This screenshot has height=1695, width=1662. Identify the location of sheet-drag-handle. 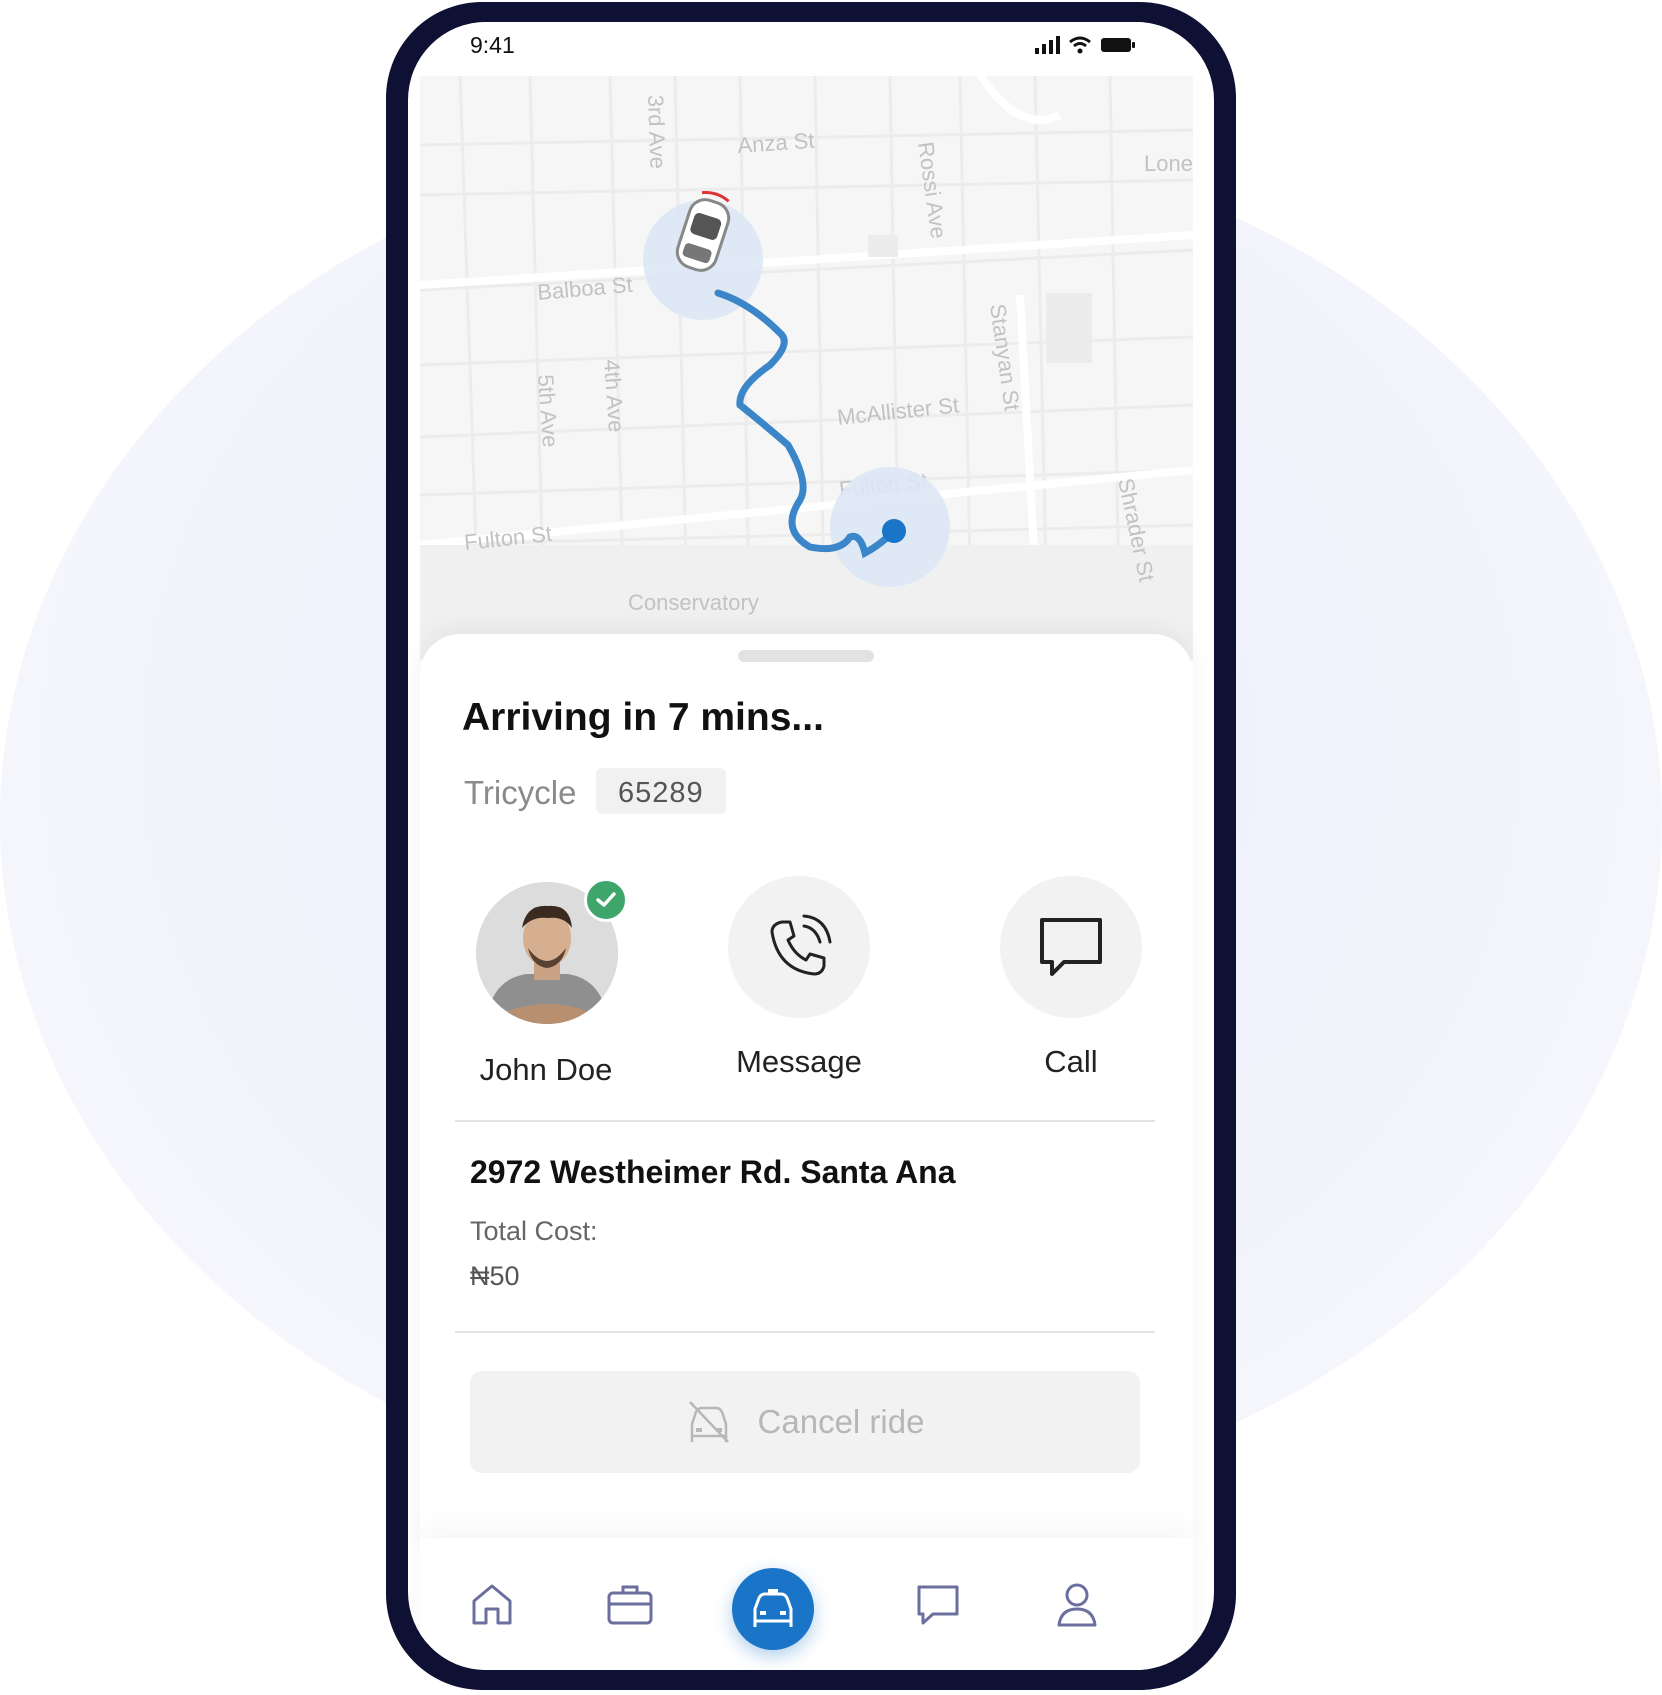
(806, 656).